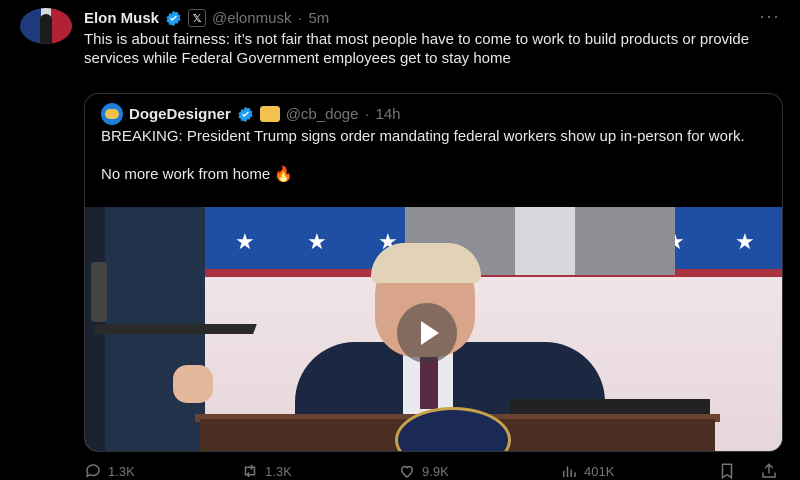 Image resolution: width=800 pixels, height=480 pixels. Describe the element at coordinates (46, 26) in the screenshot. I see `author-avatar` at that location.